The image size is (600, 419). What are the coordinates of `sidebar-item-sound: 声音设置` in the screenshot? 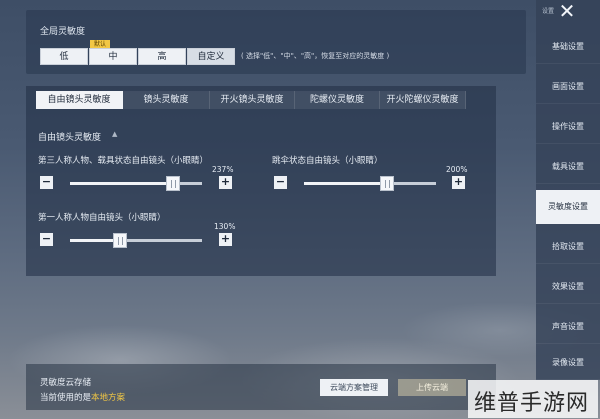 It's located at (568, 327).